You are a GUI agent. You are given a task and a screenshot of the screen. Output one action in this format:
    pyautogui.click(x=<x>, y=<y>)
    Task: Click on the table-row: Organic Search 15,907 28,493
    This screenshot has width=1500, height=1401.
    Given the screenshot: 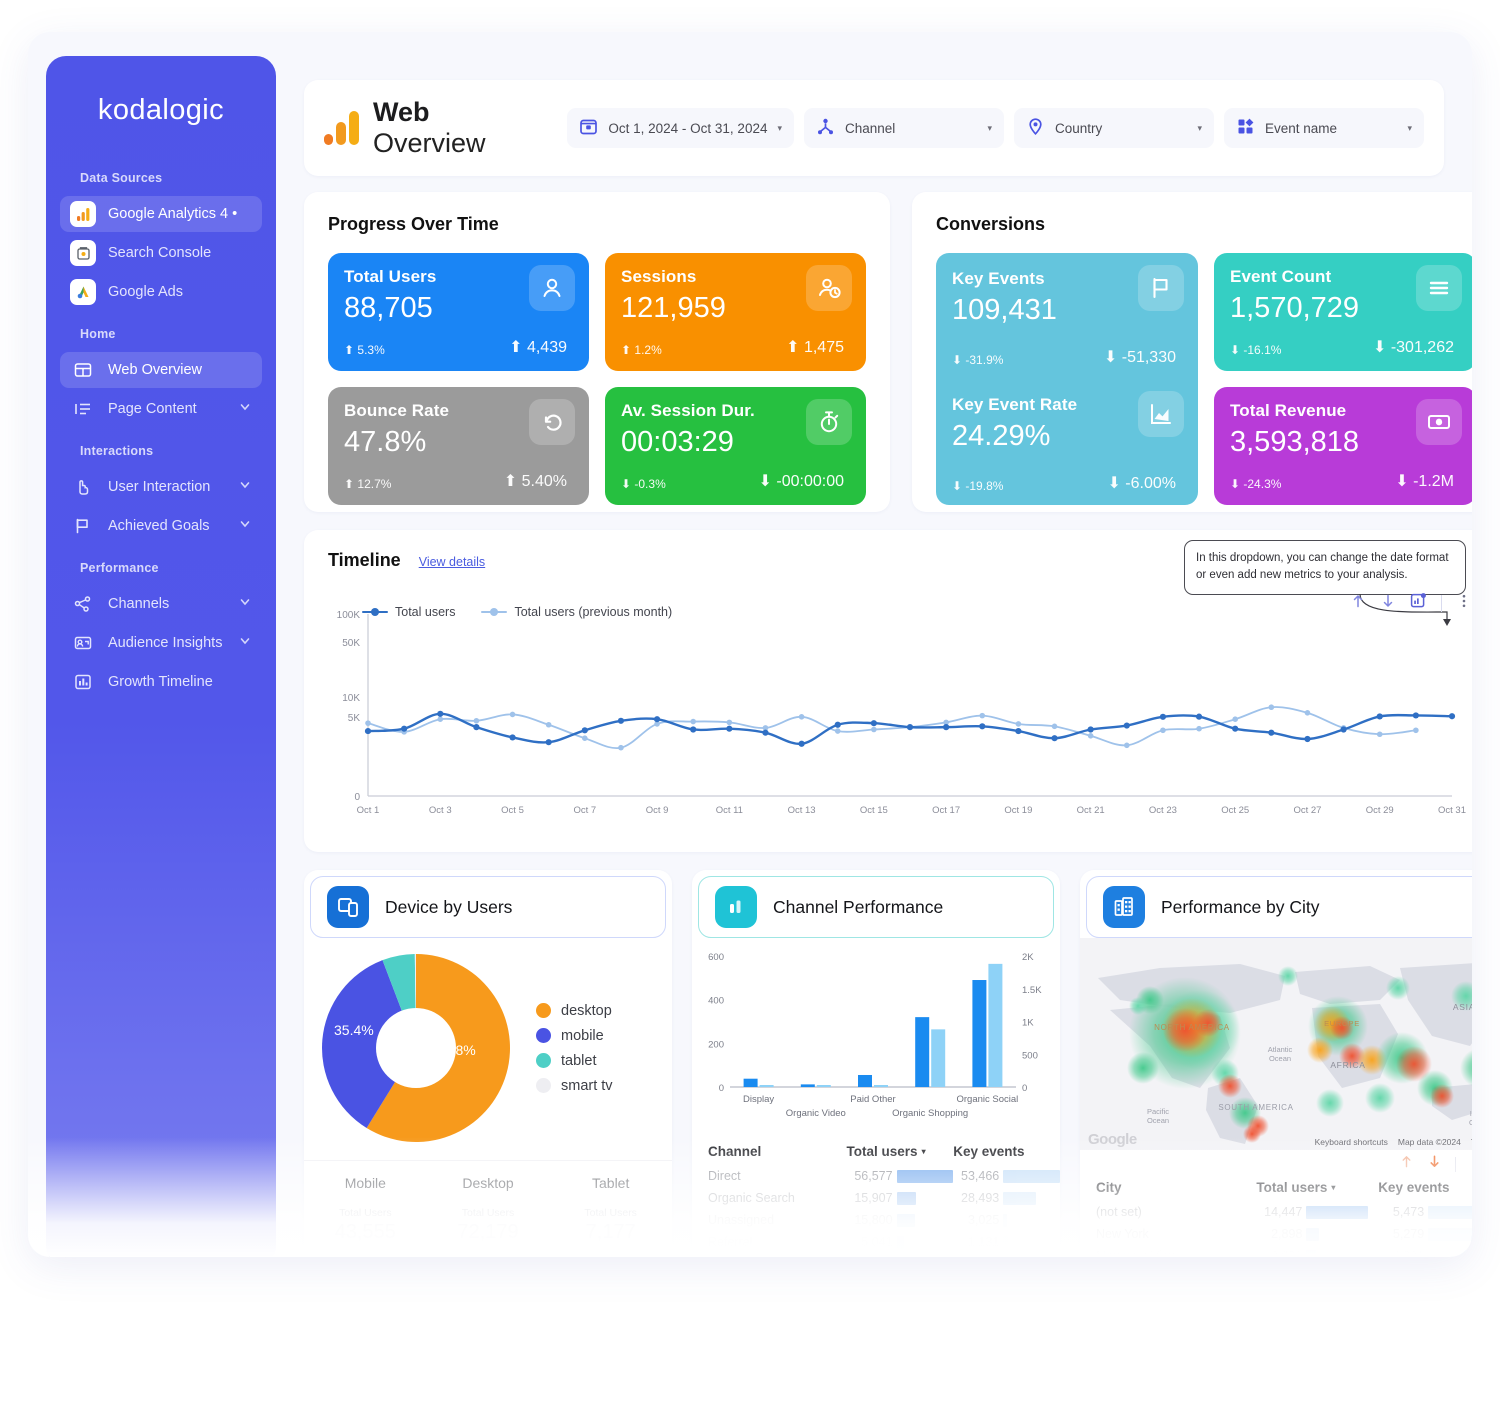 What is the action you would take?
    pyautogui.click(x=876, y=1198)
    